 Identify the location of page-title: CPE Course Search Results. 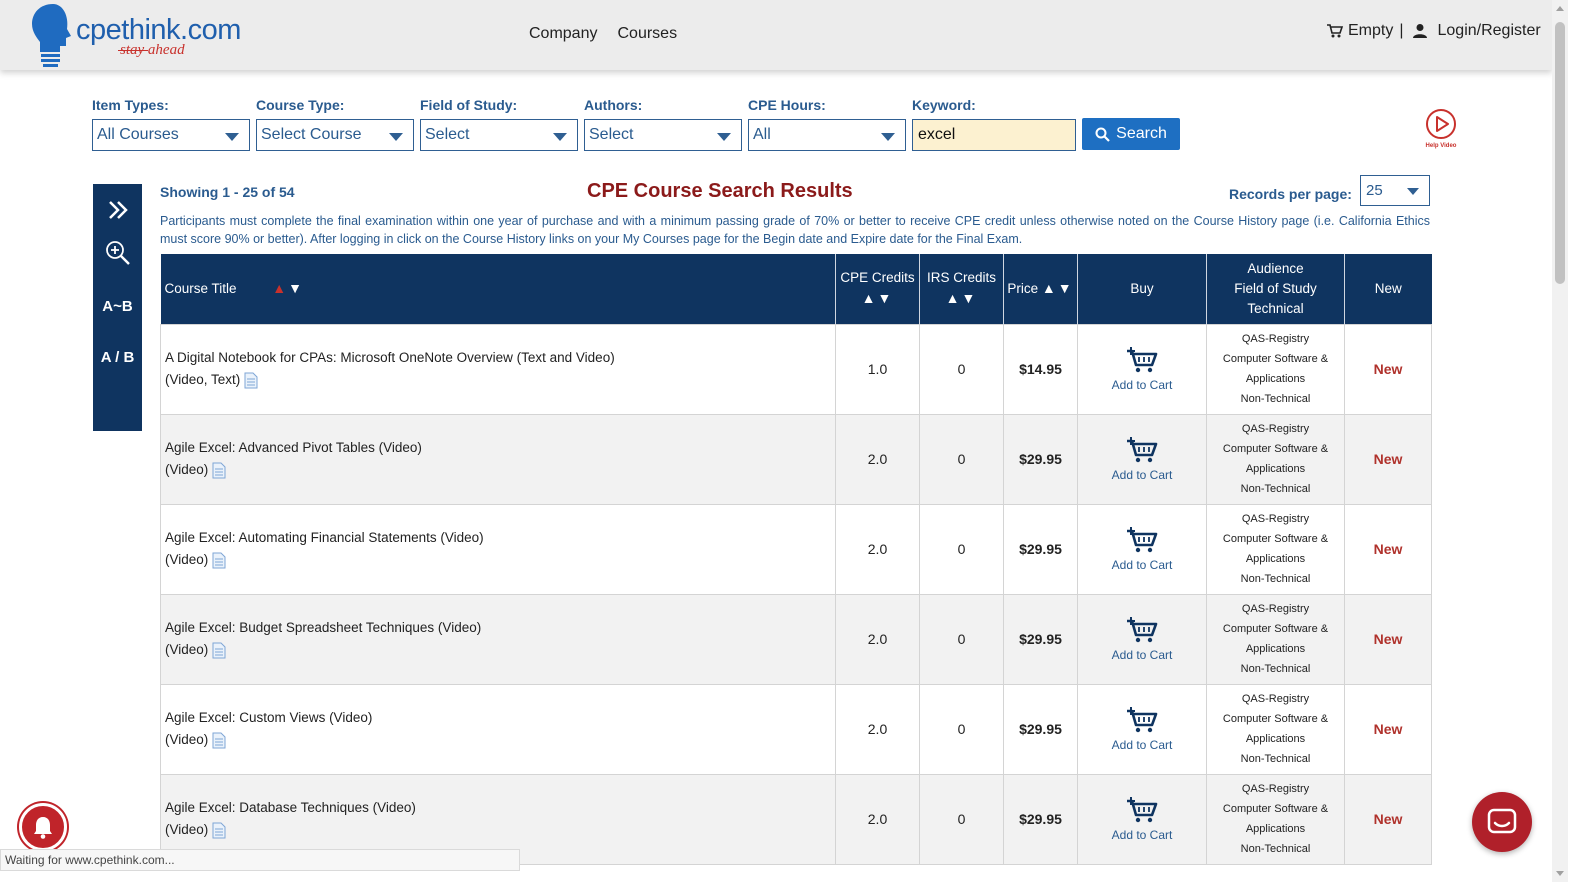
(720, 191).